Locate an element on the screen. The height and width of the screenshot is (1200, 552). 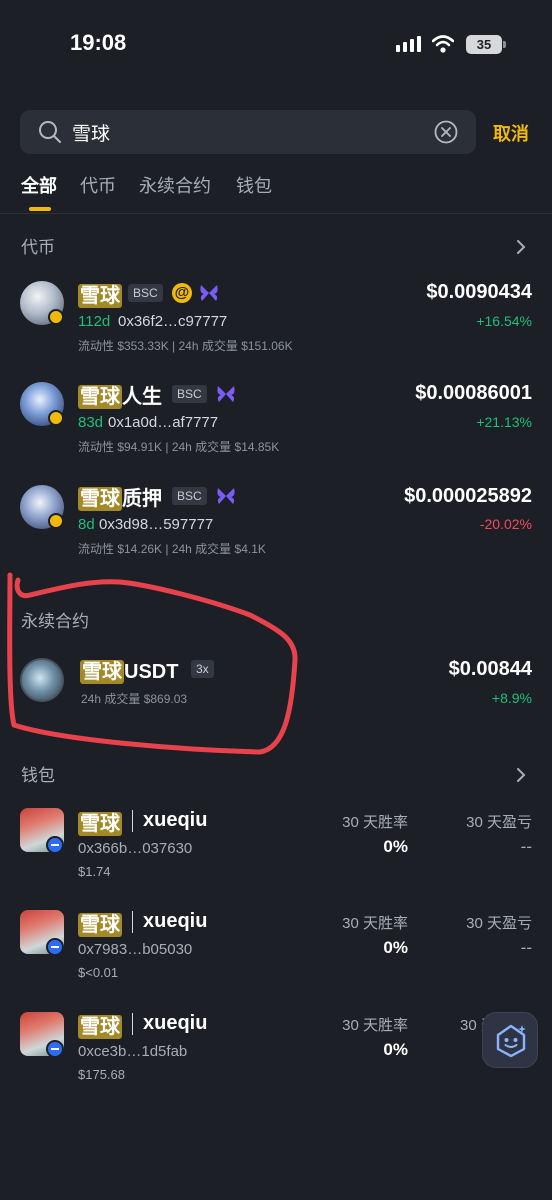
token-age: 112d is located at coordinates (94, 321).